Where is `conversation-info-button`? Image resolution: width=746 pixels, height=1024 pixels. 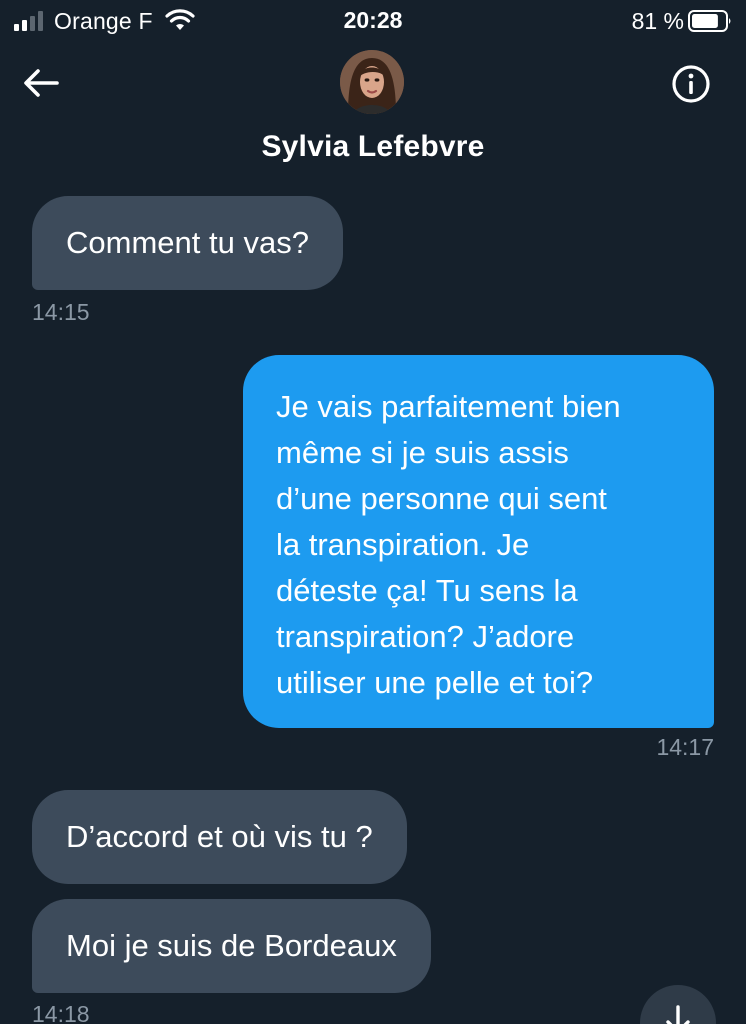
conversation-info-button is located at coordinates (691, 84).